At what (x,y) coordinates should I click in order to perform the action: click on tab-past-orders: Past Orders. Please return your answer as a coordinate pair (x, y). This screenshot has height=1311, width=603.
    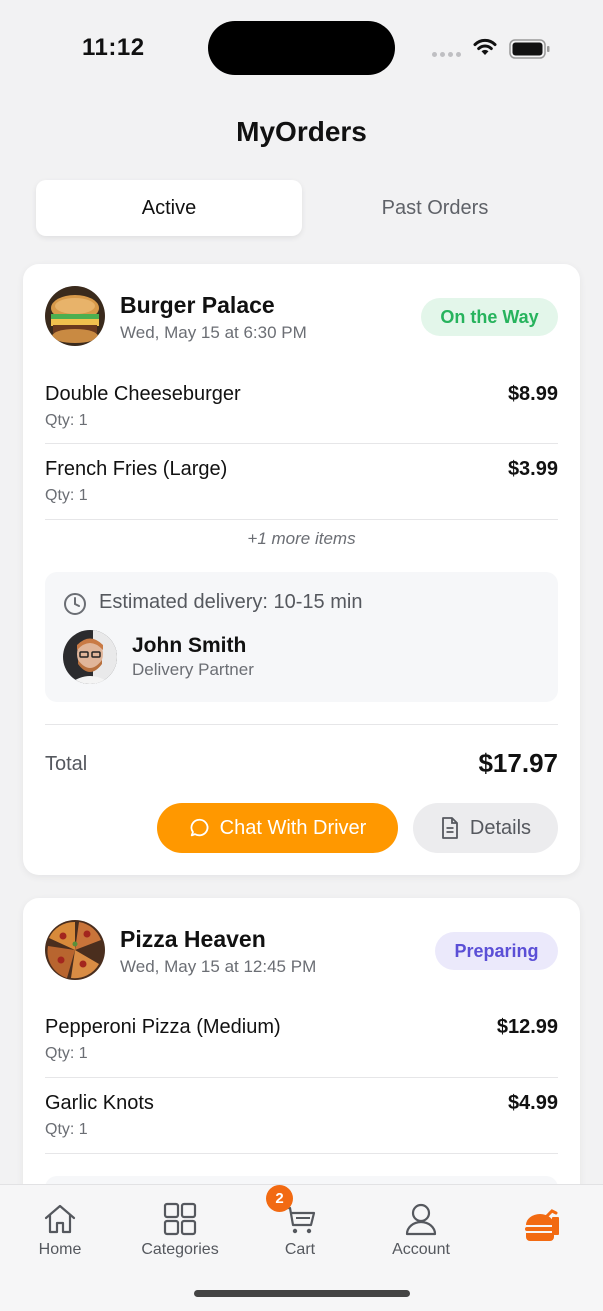
    Looking at the image, I should click on (435, 208).